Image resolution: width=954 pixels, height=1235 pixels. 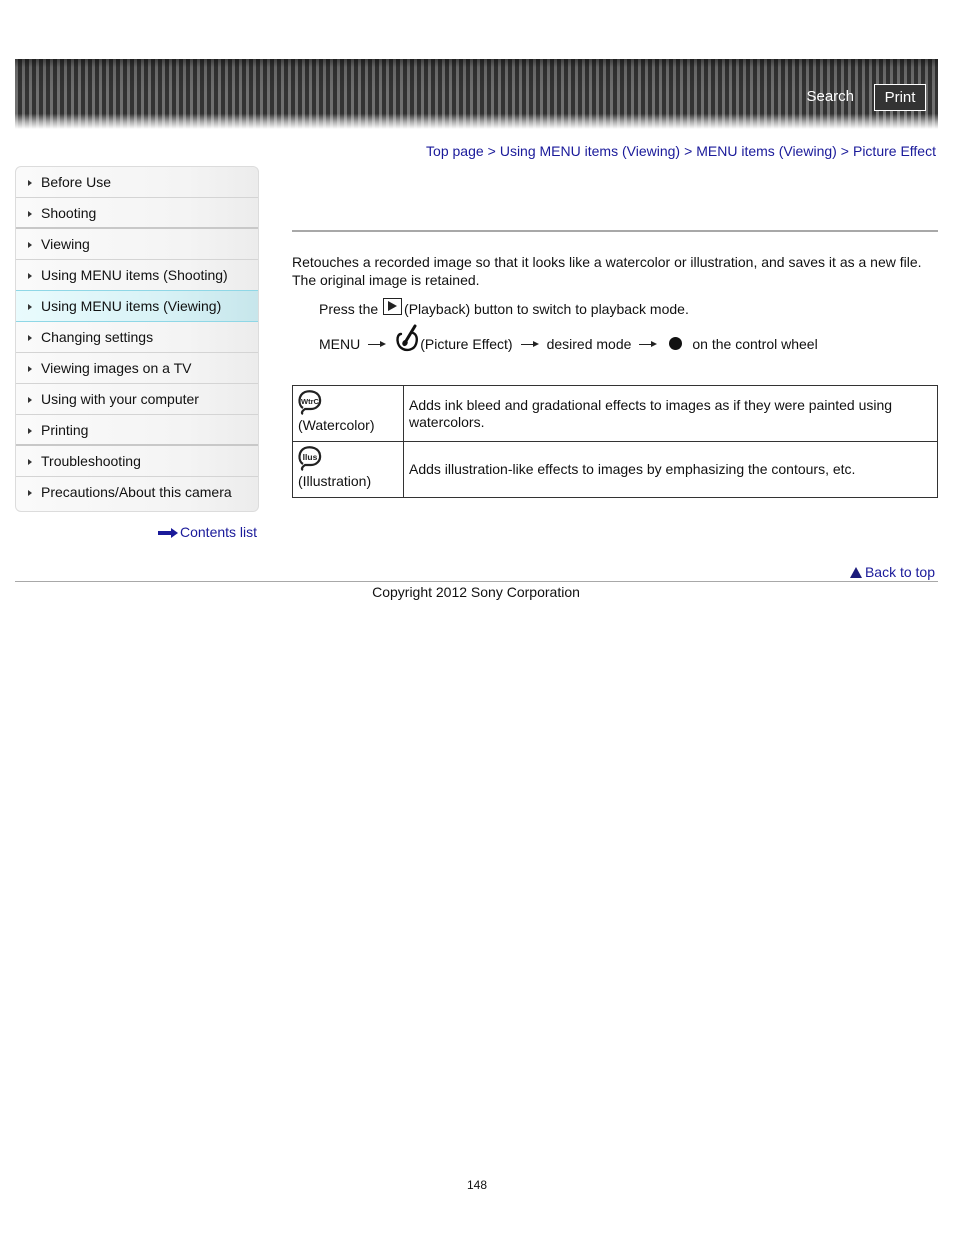 What do you see at coordinates (134, 275) in the screenshot?
I see `sidebar-item-label: Using MENU items (Shooting)` at bounding box center [134, 275].